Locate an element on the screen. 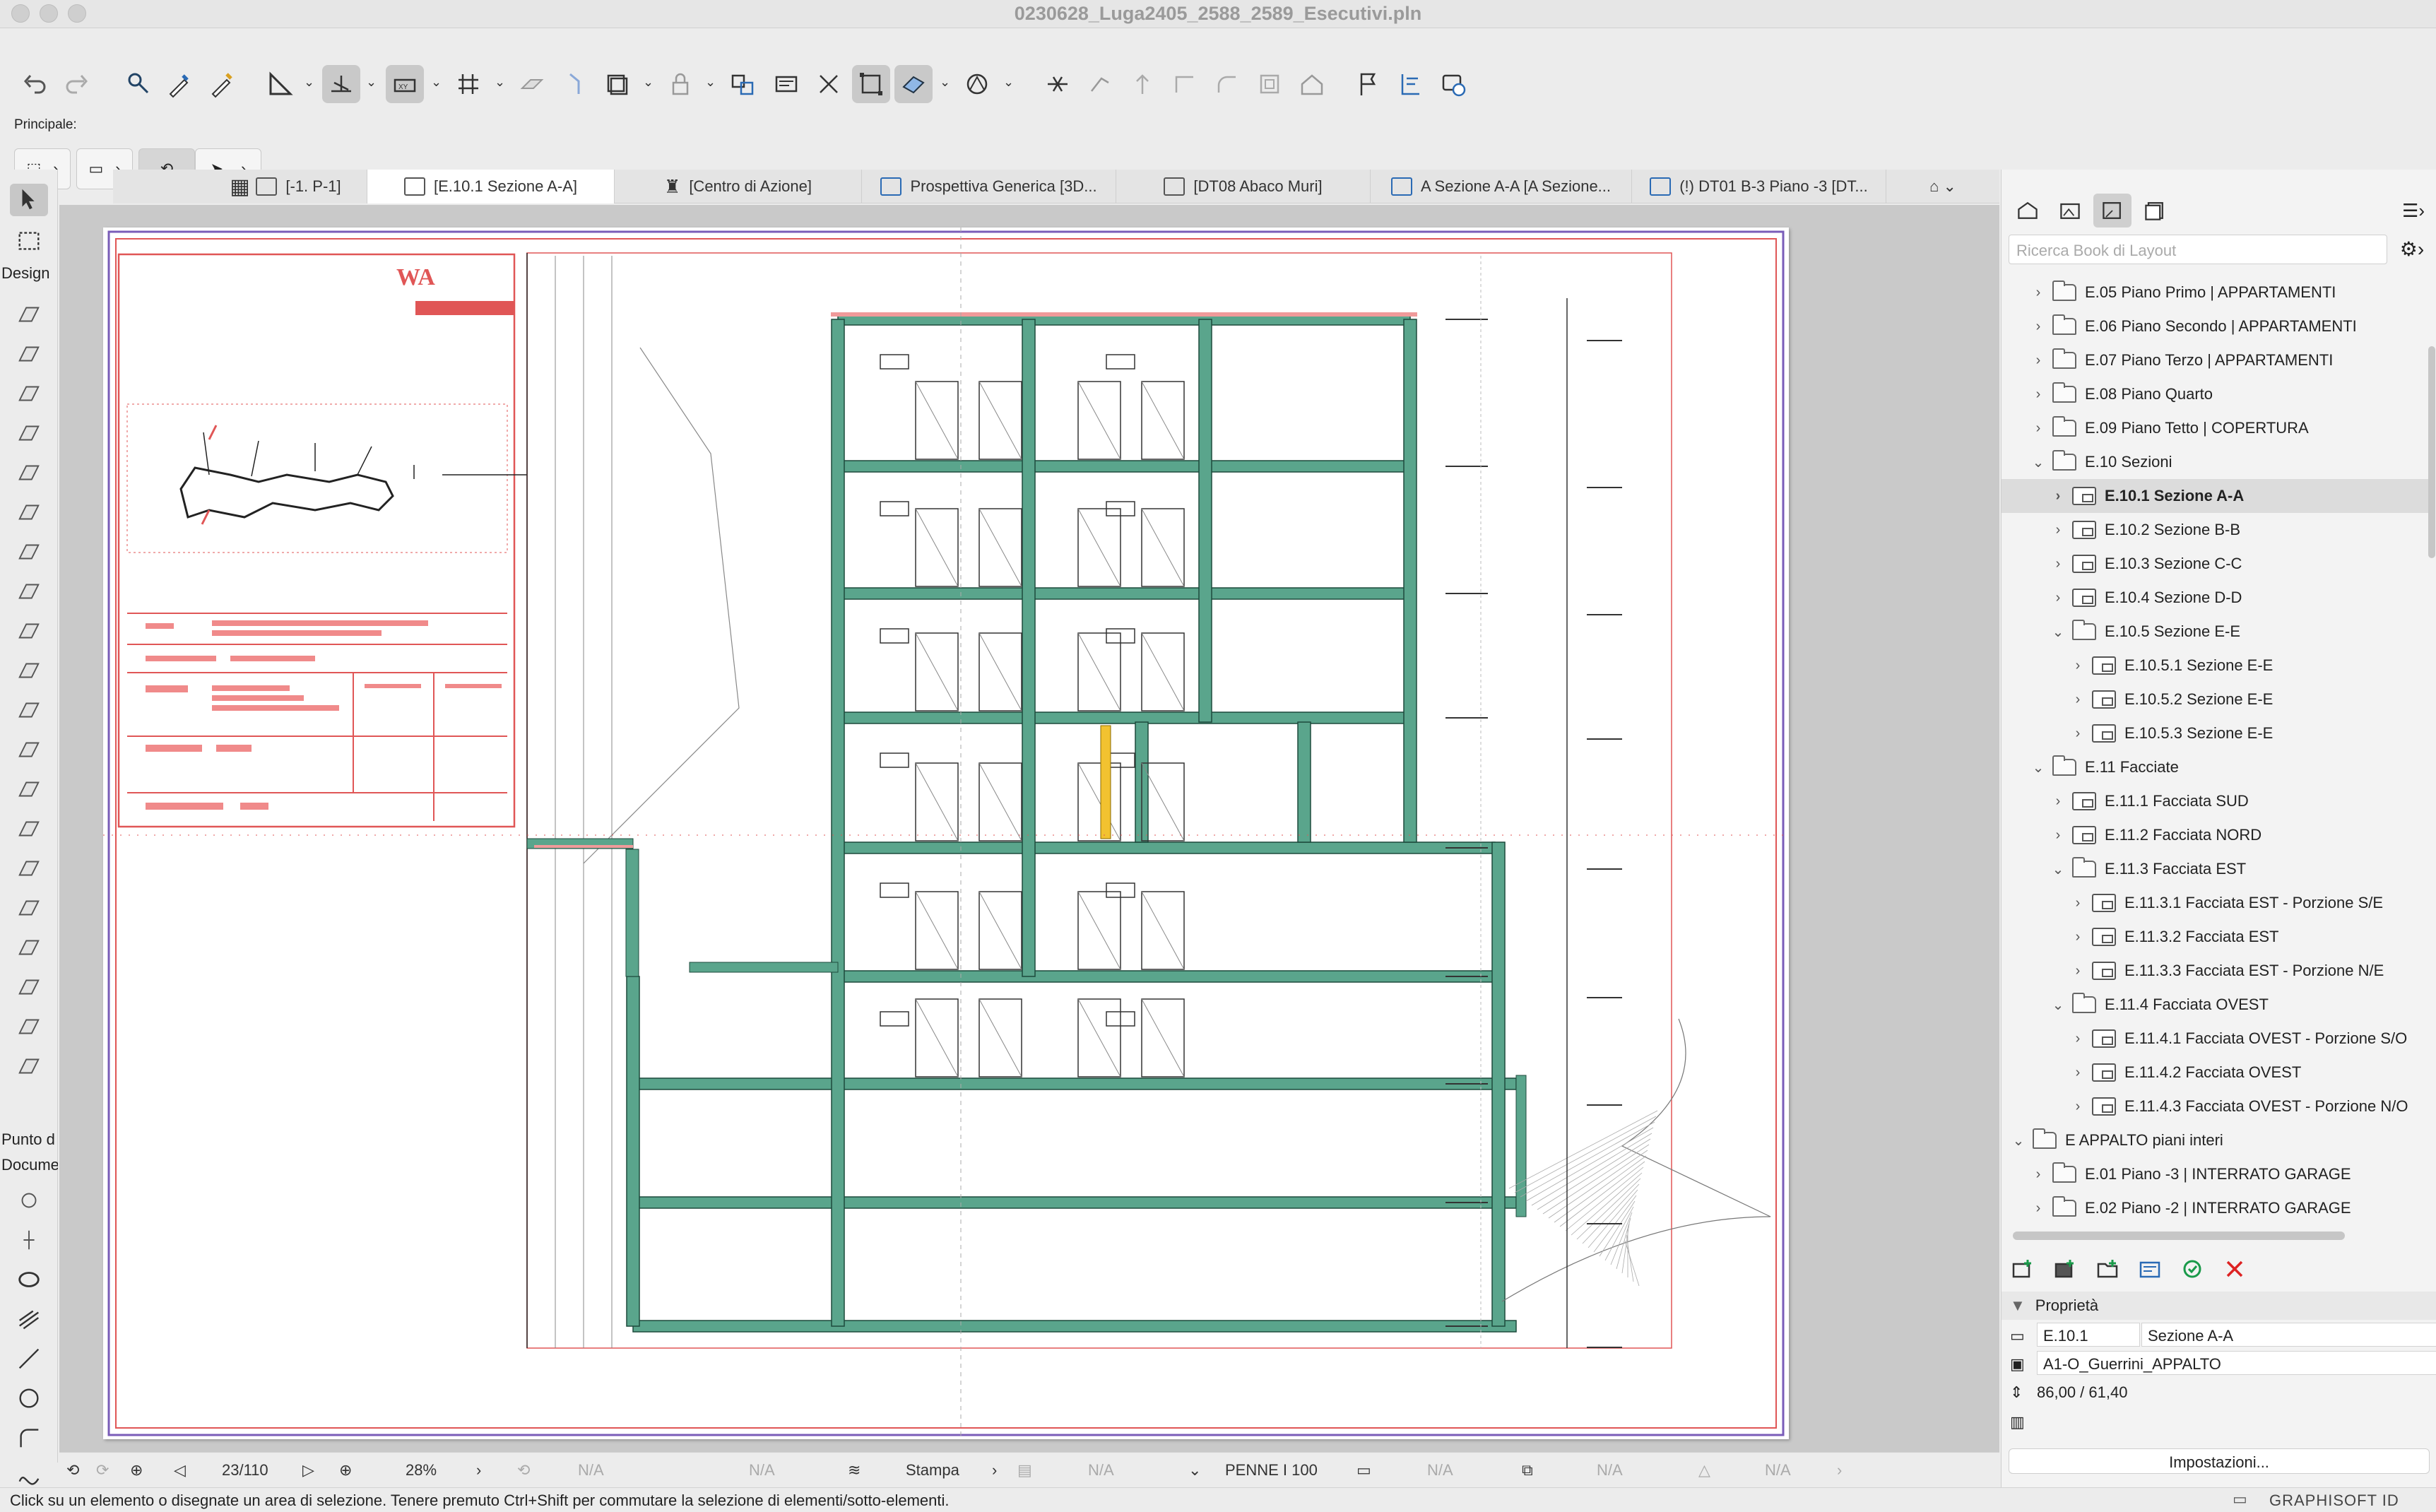 This screenshot has width=2436, height=1512. dimension-icon: ▭ is located at coordinates (1363, 1470).